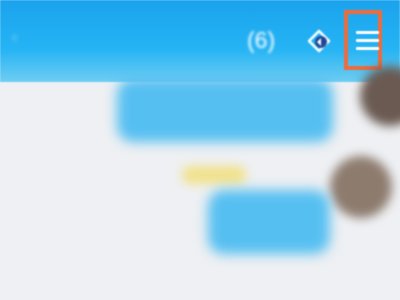 This screenshot has width=400, height=300. I want to click on hamburger-menu-icon, so click(367, 40).